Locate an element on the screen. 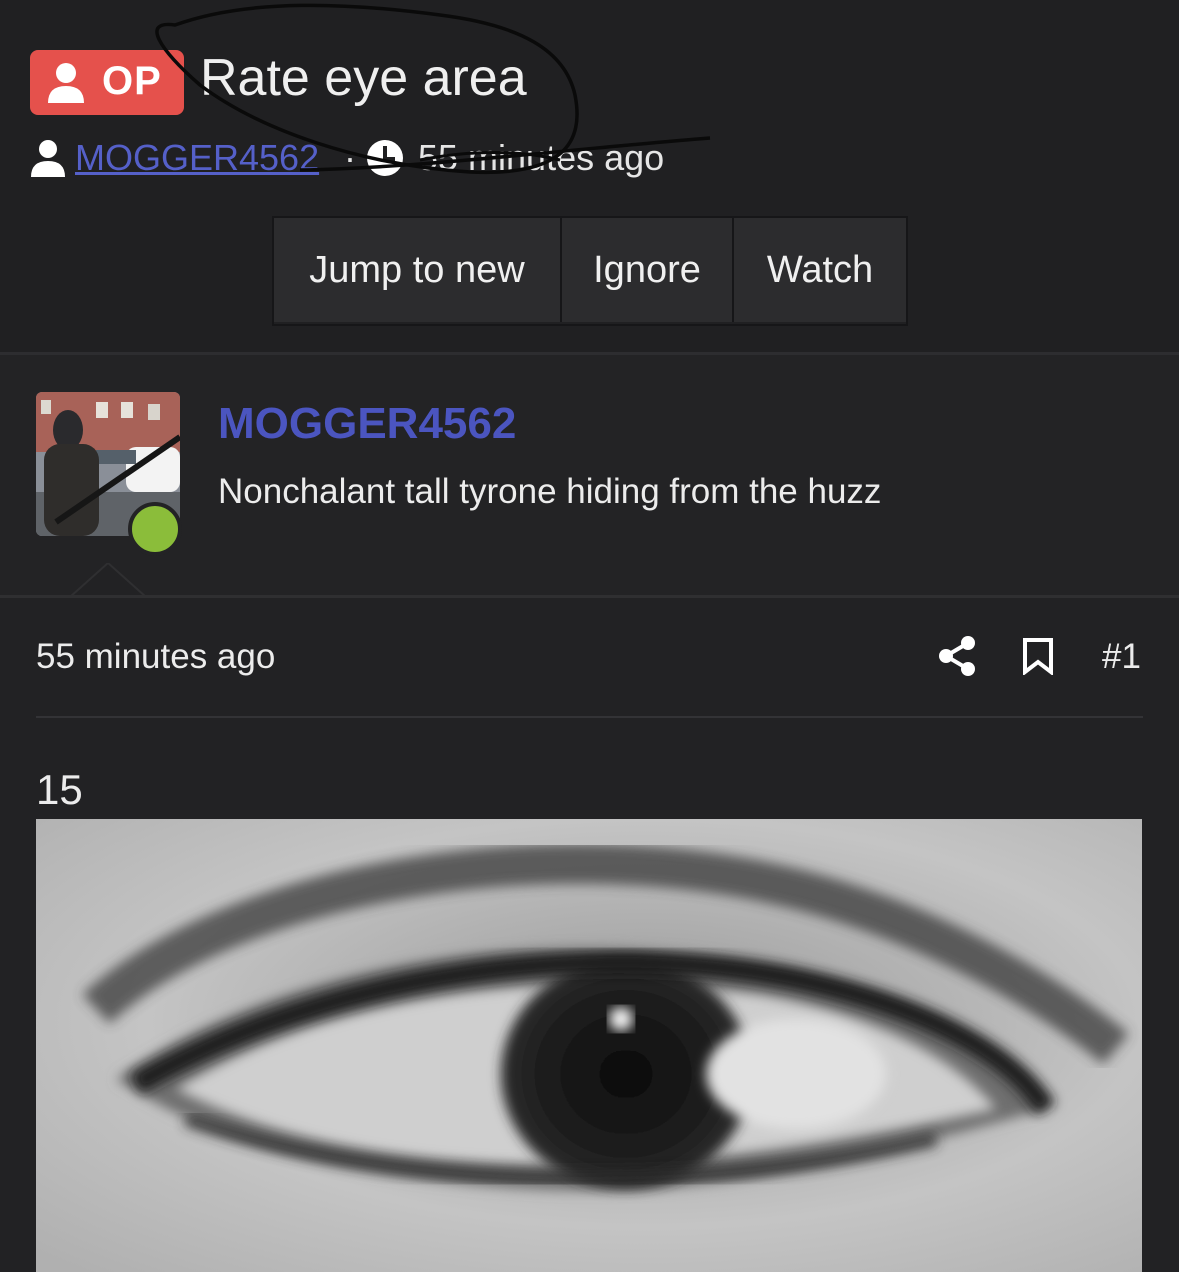  thread-time: 55 minutes ago is located at coordinates (541, 157).